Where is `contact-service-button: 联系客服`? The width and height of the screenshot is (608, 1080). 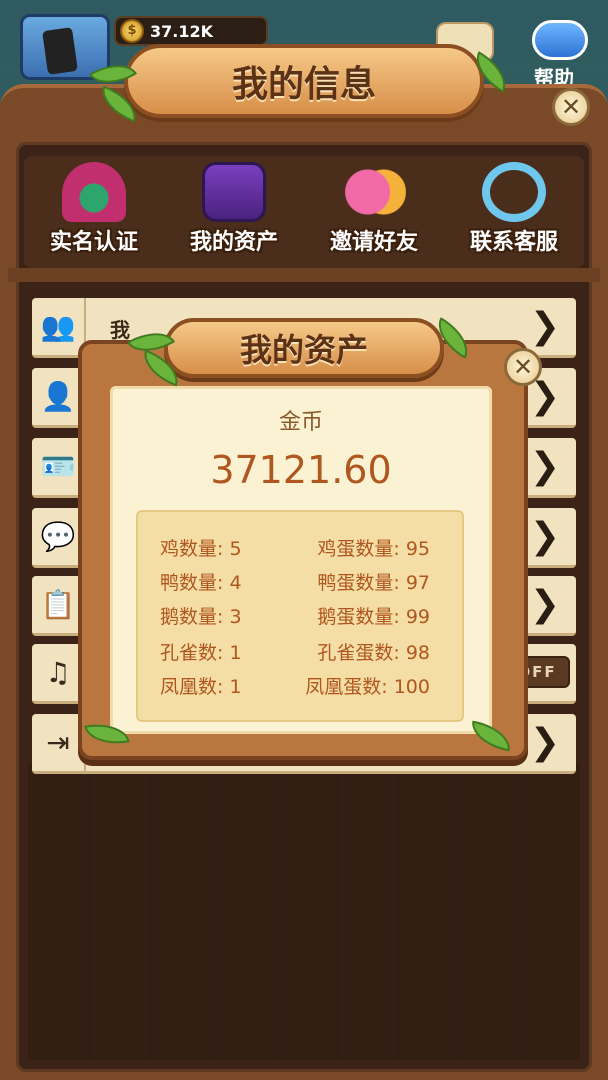 contact-service-button: 联系客服 is located at coordinates (514, 206).